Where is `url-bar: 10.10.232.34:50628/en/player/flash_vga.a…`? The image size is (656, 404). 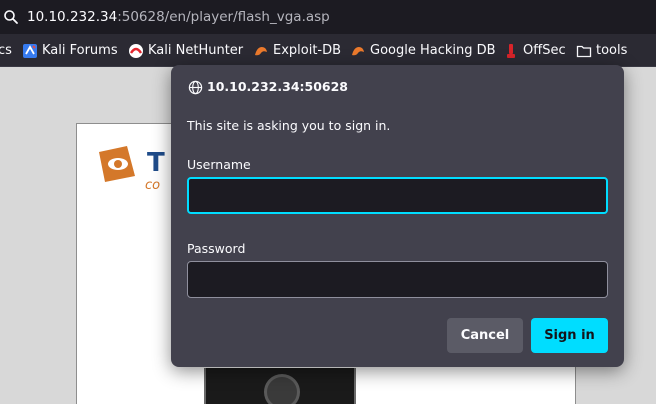 url-bar: 10.10.232.34:50628/en/player/flash_vga.a… is located at coordinates (328, 17).